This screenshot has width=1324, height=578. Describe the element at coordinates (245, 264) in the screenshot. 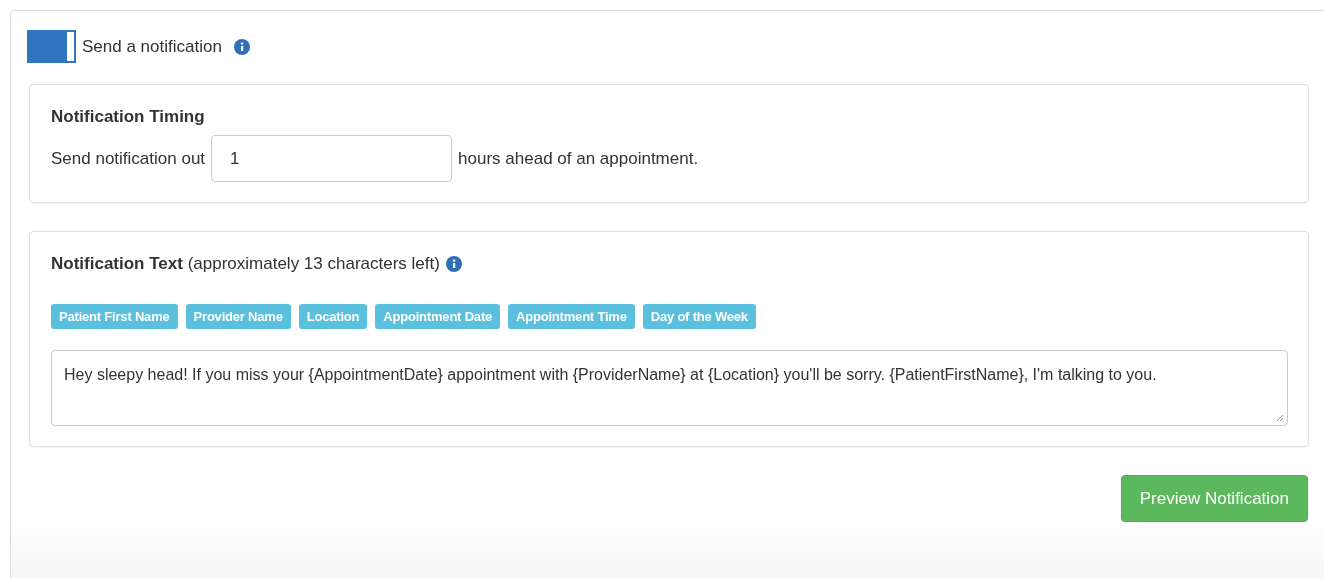

I see `card-heading: Notification Text (approximately 13 characters left)` at that location.